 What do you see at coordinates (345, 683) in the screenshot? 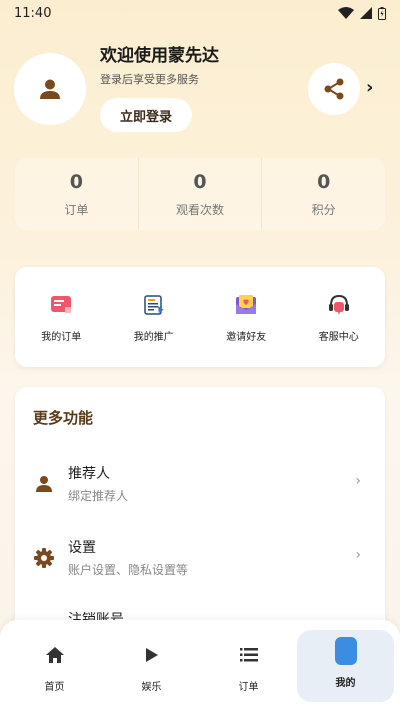
I see `nav-label: 我的` at bounding box center [345, 683].